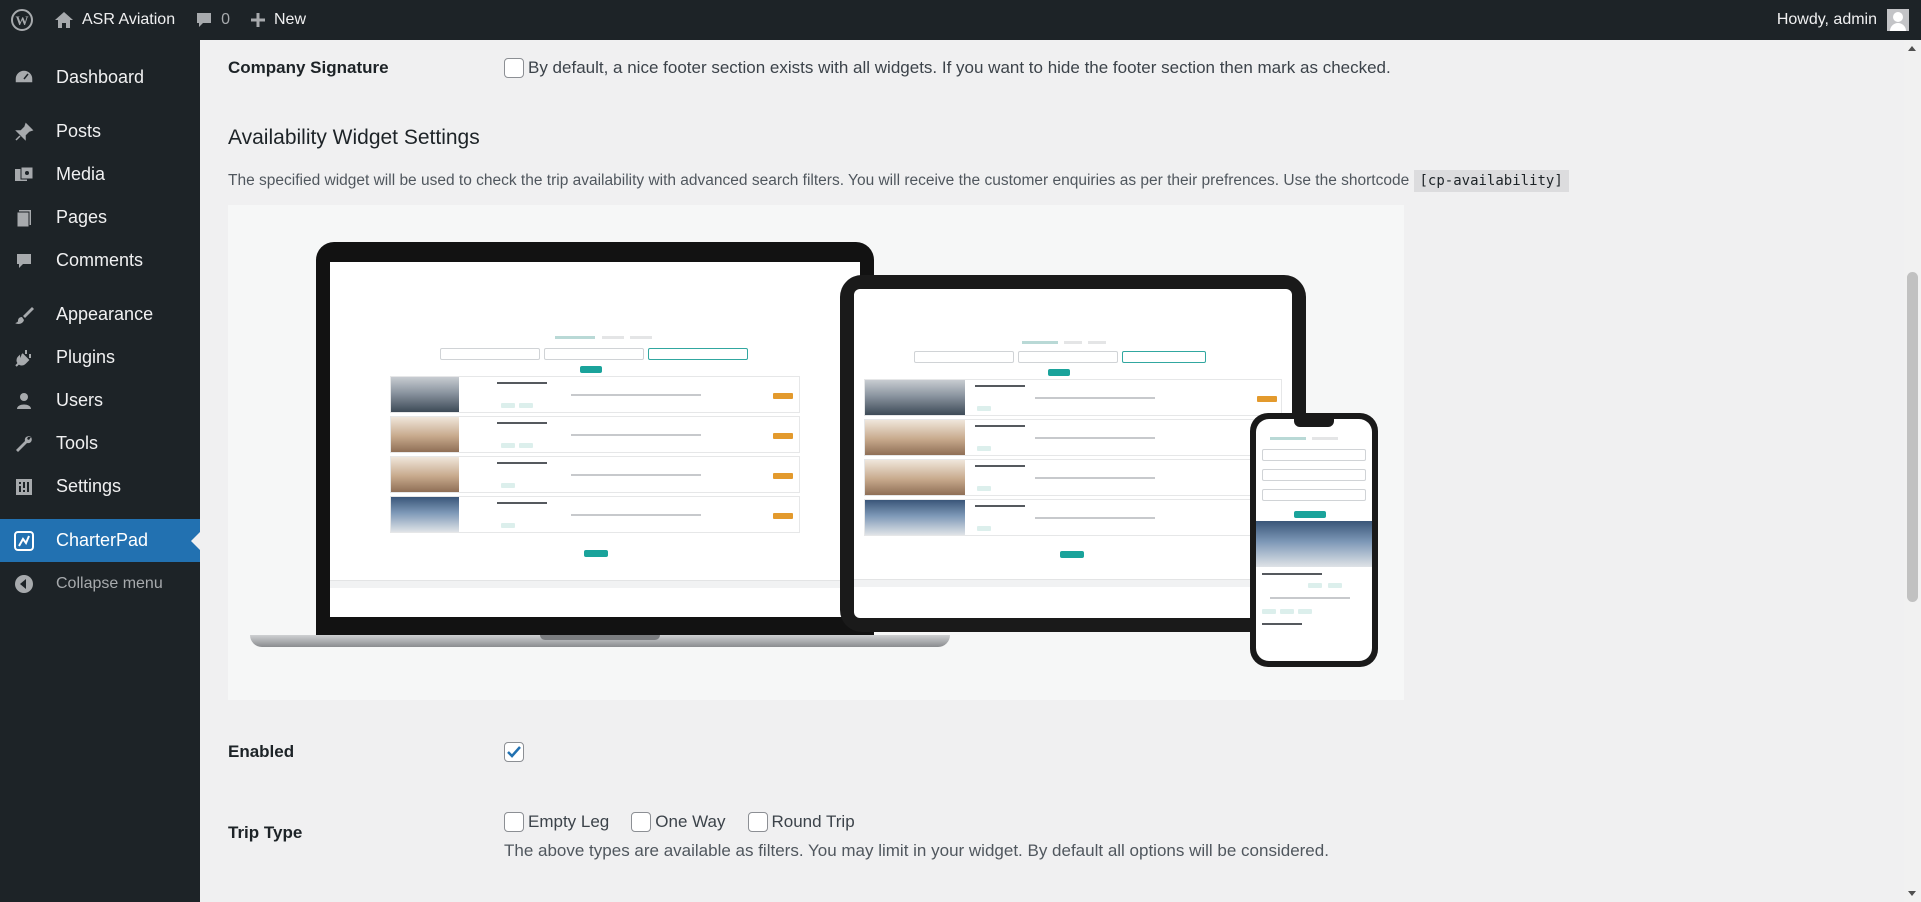 Image resolution: width=1921 pixels, height=902 pixels. What do you see at coordinates (265, 832) in the screenshot?
I see `trip-type-label: Trip Type` at bounding box center [265, 832].